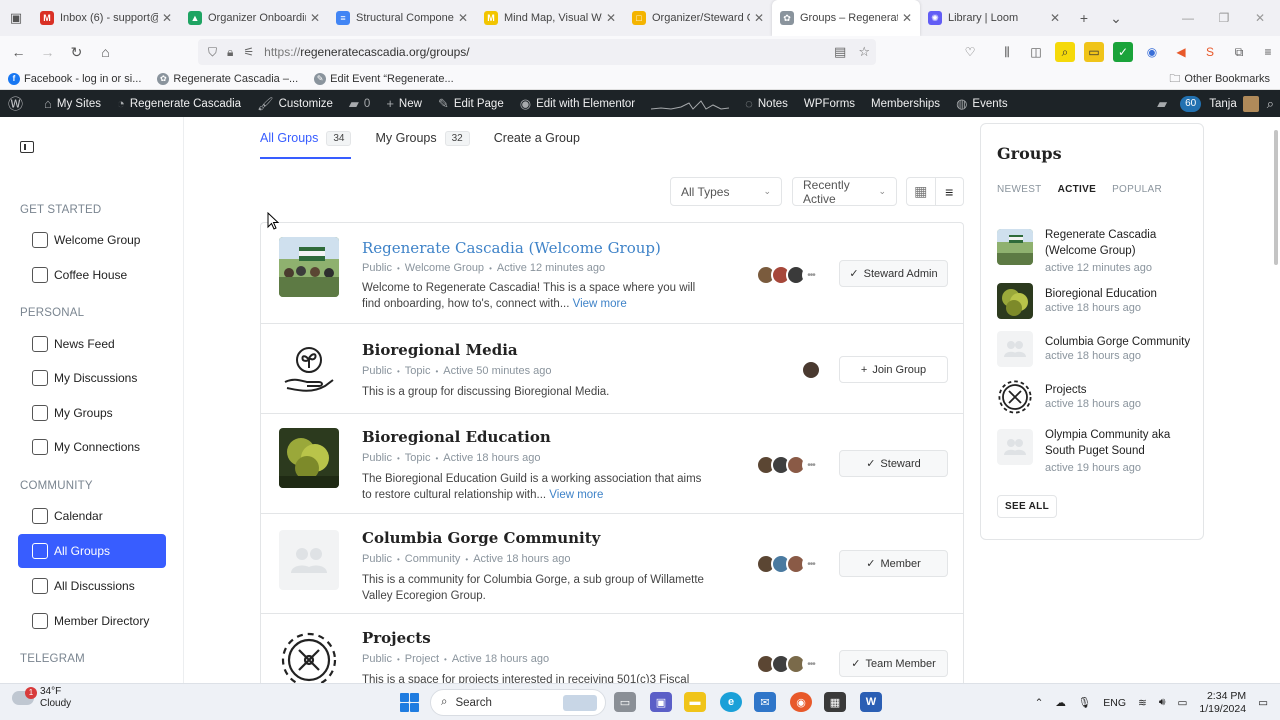 The height and width of the screenshot is (720, 1280). I want to click on tray-overflow-icon: ⌃, so click(1039, 703).